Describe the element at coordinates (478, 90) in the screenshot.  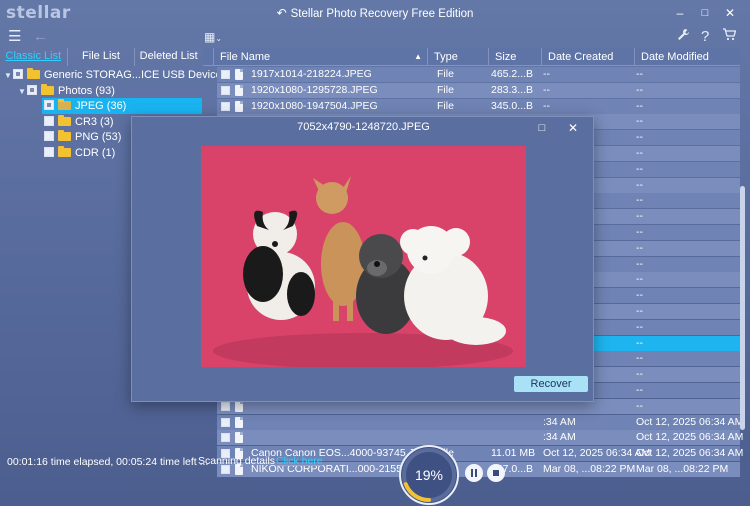
I see `table-row: 1920x1080-1295728.JPEG File 283.3...B -- --` at that location.